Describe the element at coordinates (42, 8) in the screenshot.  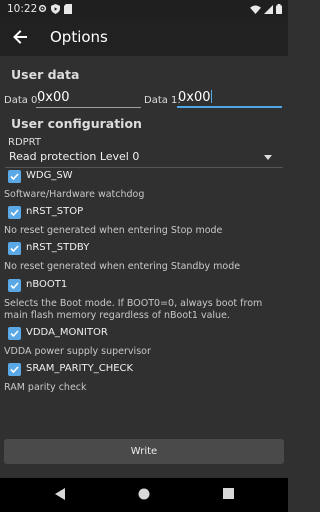
I see `settings-icon` at that location.